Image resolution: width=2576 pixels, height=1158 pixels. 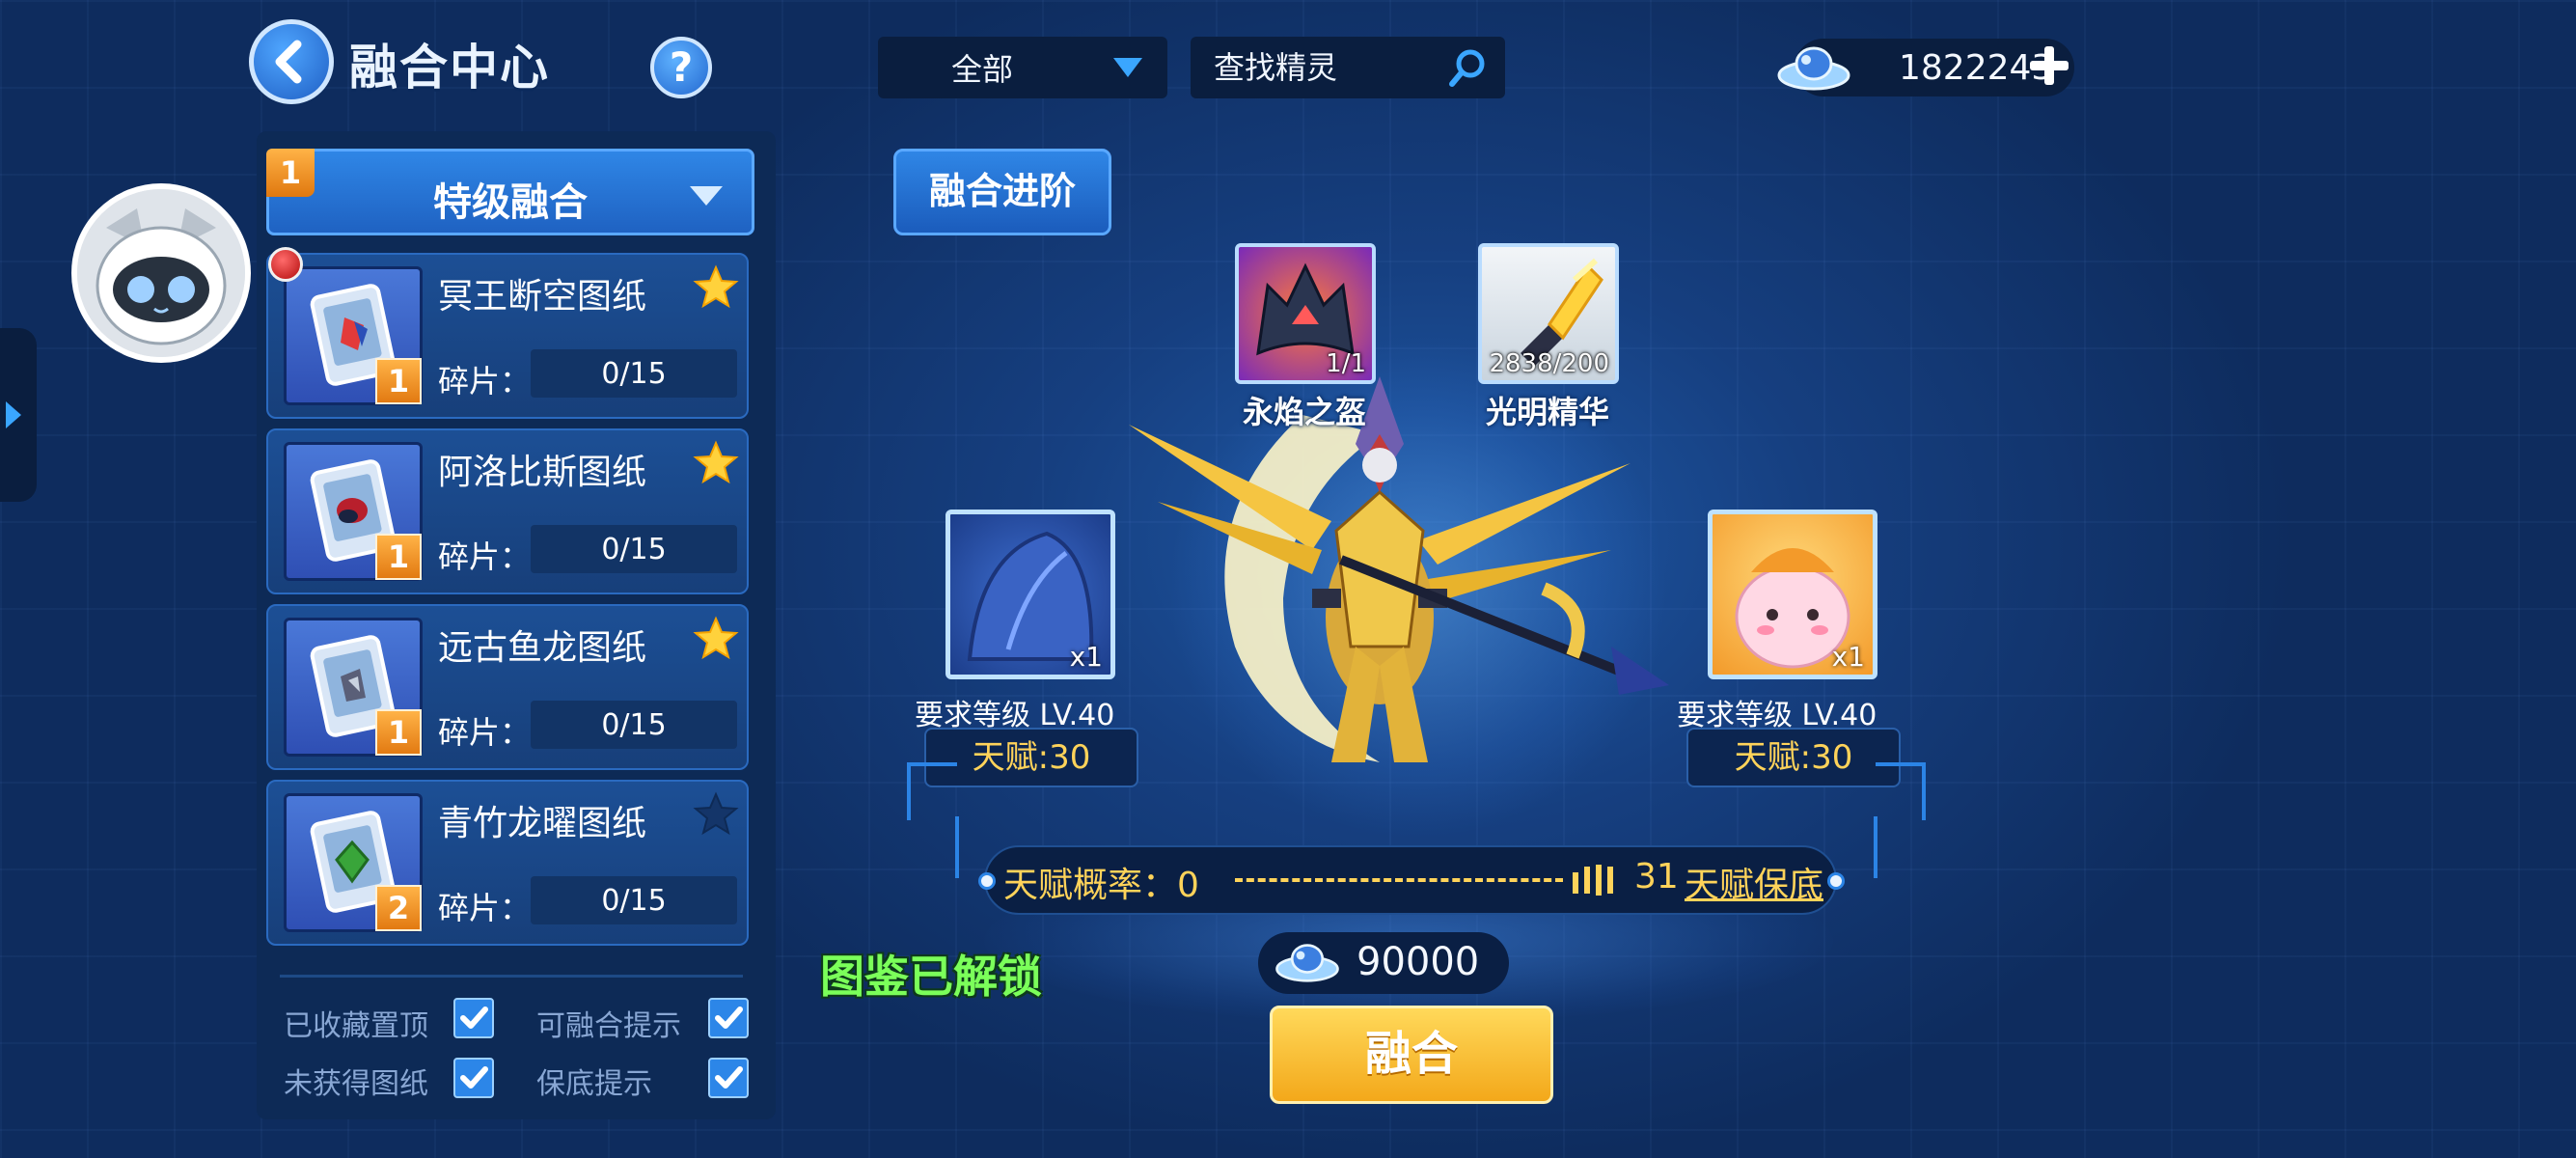 What do you see at coordinates (1754, 882) in the screenshot?
I see `talent-guarantee-link: 天赋保底` at bounding box center [1754, 882].